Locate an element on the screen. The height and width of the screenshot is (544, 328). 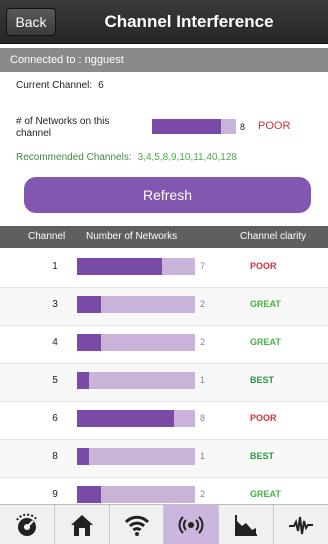
column-header-channel: Channel is located at coordinates (47, 236).